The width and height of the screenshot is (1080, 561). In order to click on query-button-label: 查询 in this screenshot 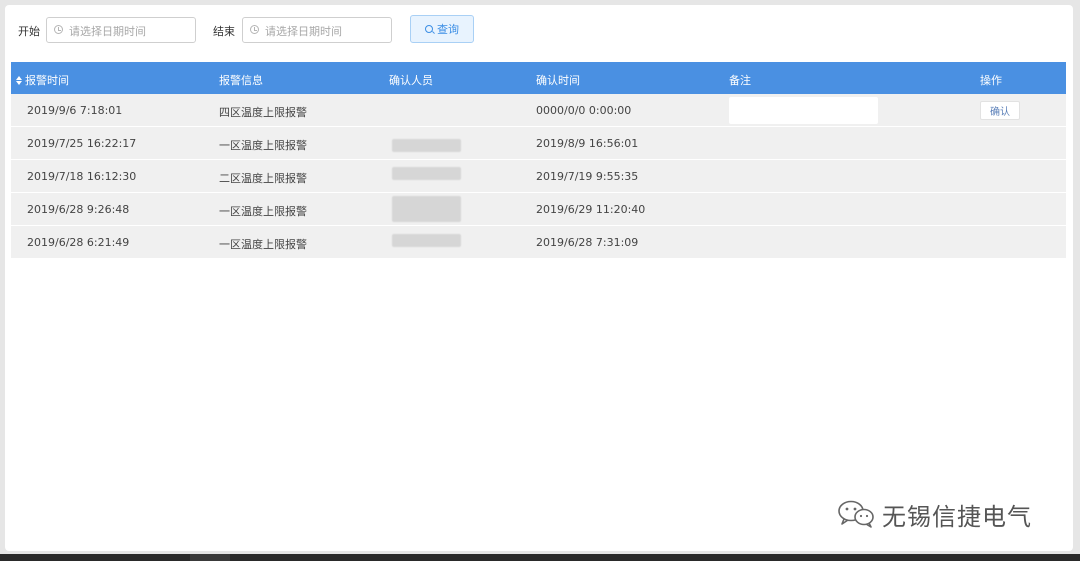, I will do `click(448, 29)`.